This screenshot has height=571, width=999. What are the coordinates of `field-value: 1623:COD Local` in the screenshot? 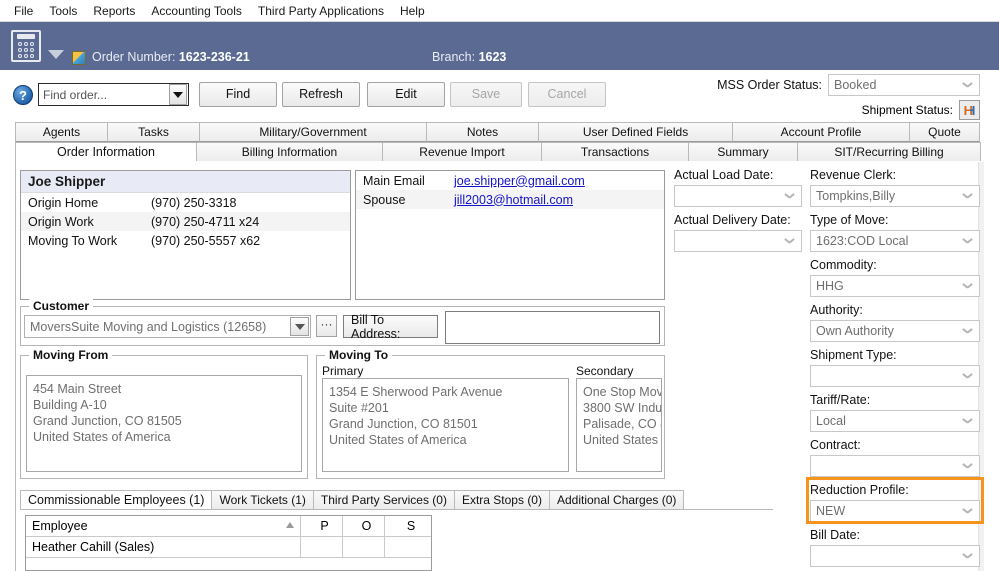 It's located at (862, 241).